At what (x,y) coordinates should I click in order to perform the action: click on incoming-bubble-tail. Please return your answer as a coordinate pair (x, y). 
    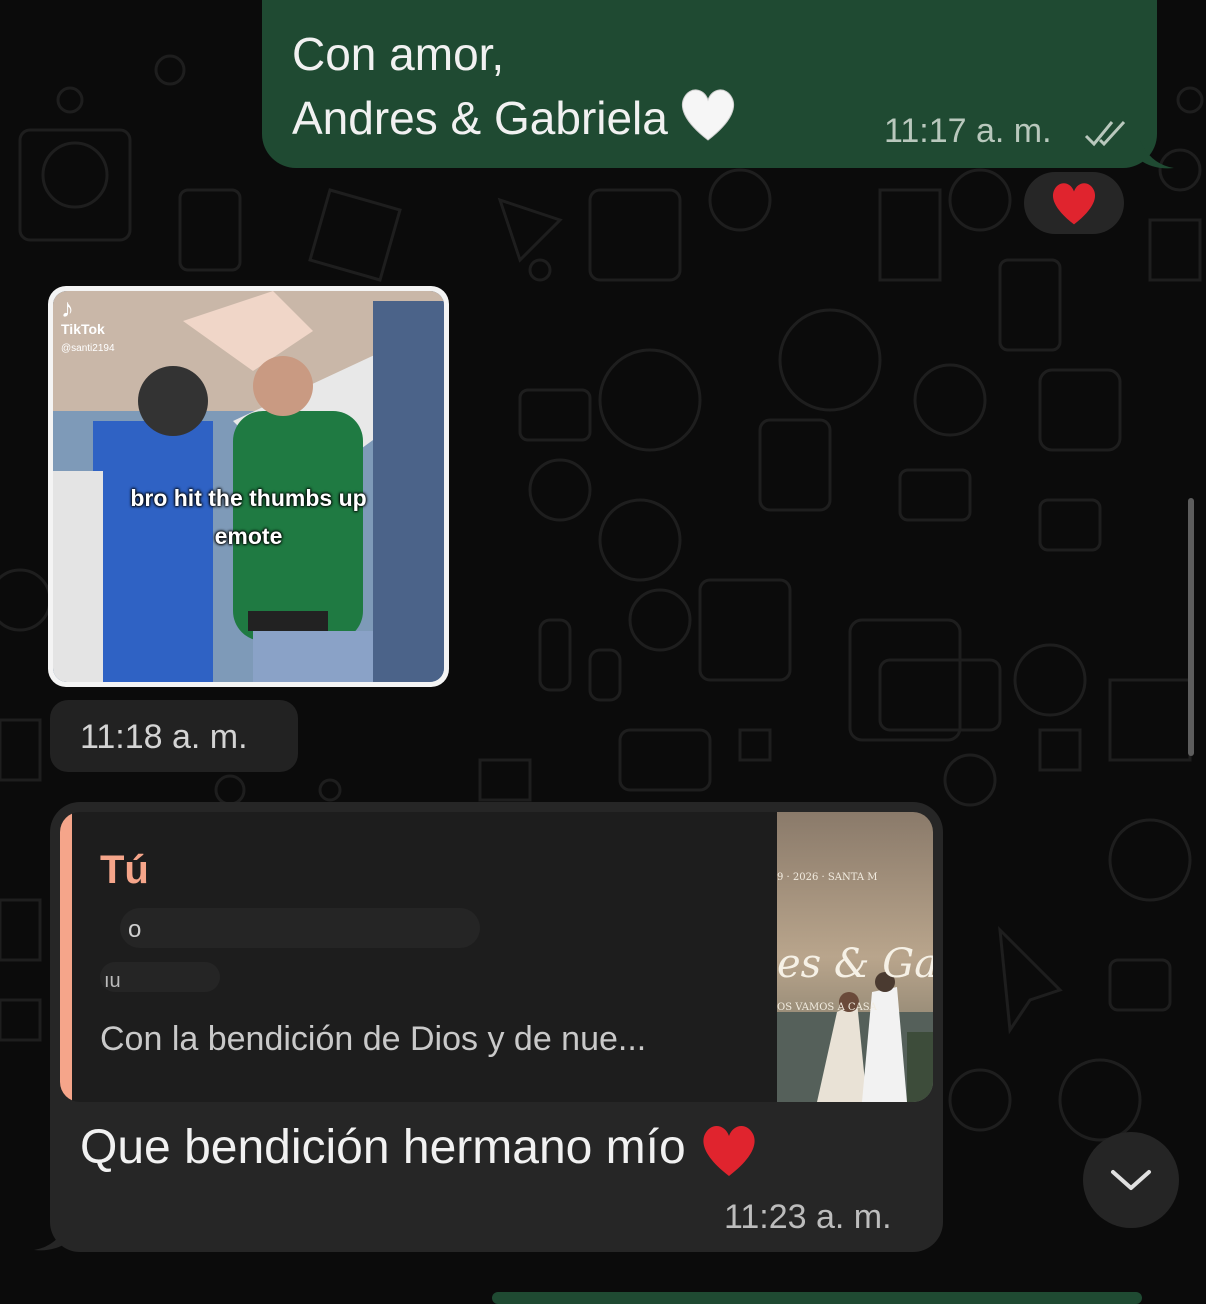
    Looking at the image, I should click on (51, 1236).